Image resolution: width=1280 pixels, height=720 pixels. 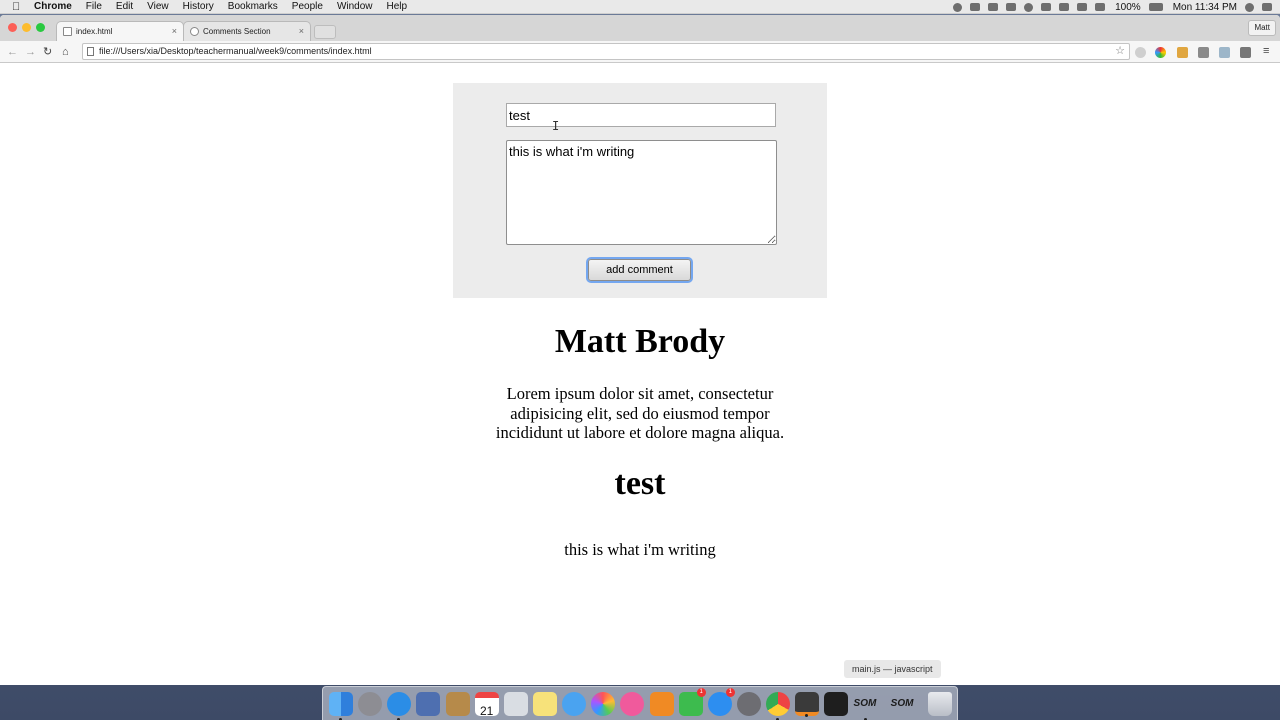 I want to click on system-preferences-icon, so click(x=748, y=703).